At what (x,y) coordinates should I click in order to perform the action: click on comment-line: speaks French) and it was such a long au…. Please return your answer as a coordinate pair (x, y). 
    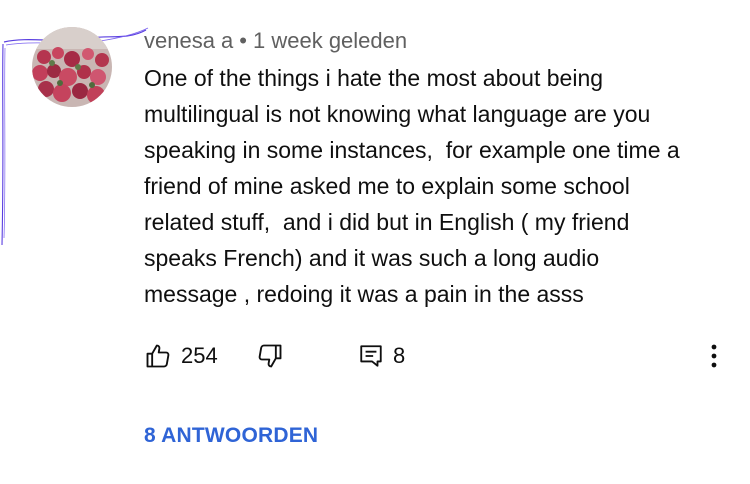
    Looking at the image, I should click on (372, 258).